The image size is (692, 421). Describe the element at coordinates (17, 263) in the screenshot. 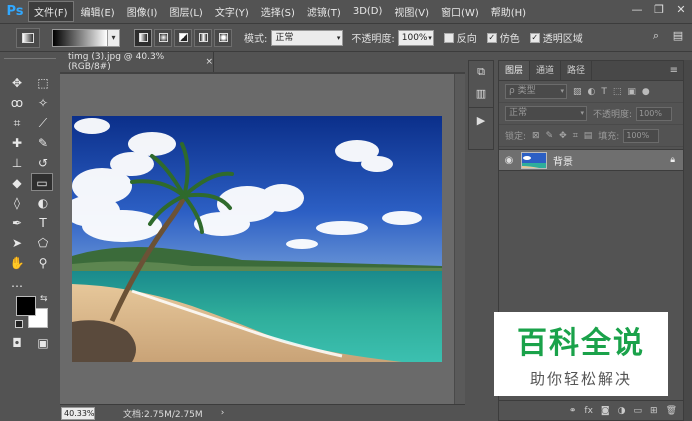

I see `hand-tool-icon: ✋` at that location.